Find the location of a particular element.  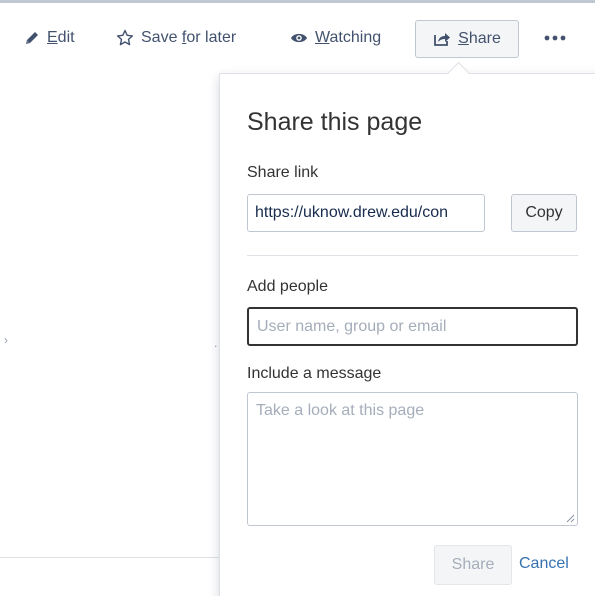

more-icon is located at coordinates (555, 38).